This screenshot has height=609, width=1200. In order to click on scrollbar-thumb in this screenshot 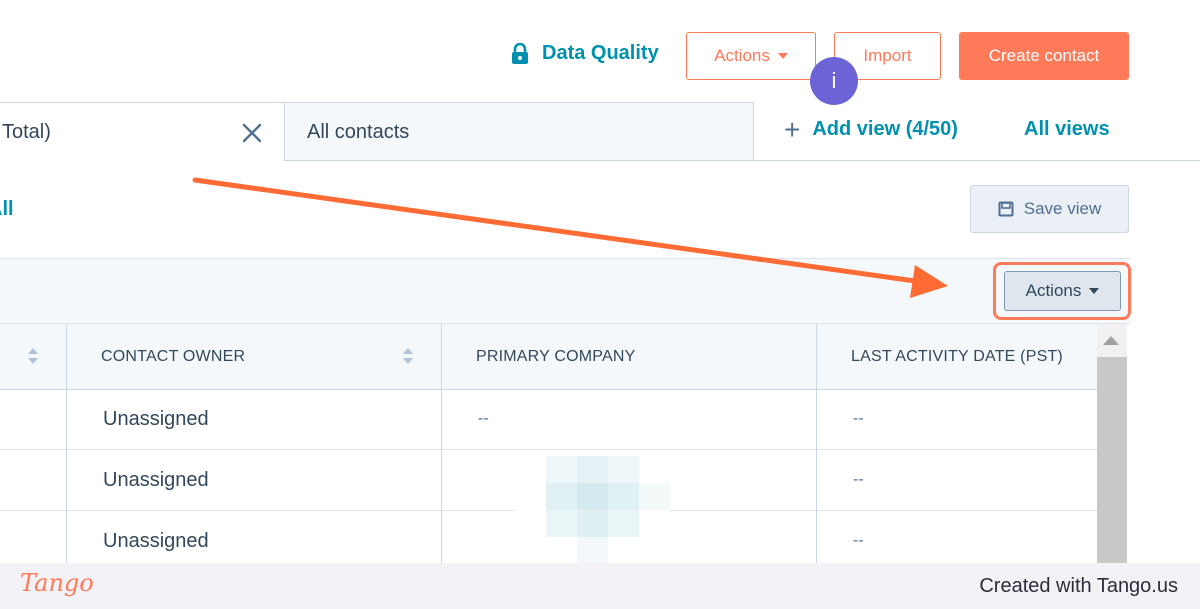, I will do `click(1112, 460)`.